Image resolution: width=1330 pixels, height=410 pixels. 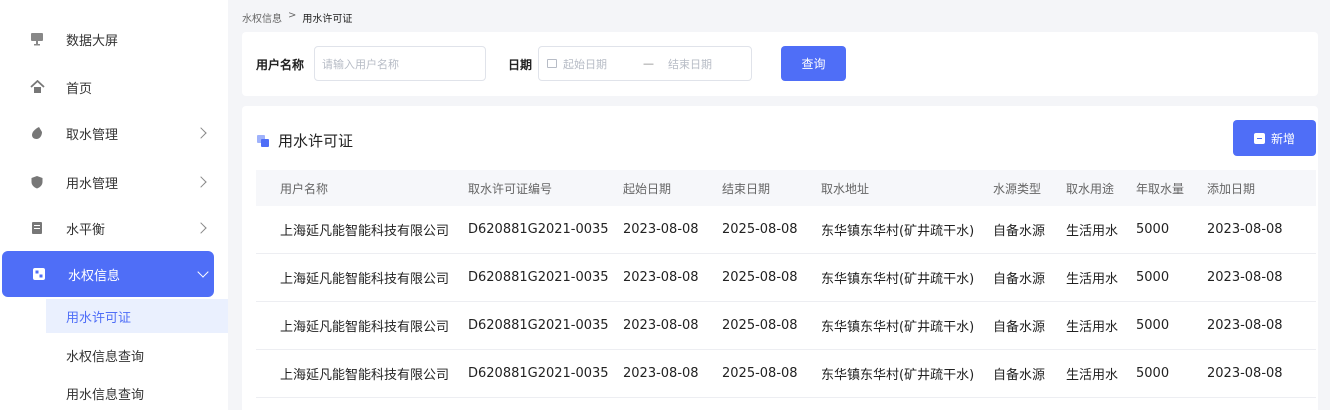 I want to click on column-header: 取水地址, so click(x=845, y=188).